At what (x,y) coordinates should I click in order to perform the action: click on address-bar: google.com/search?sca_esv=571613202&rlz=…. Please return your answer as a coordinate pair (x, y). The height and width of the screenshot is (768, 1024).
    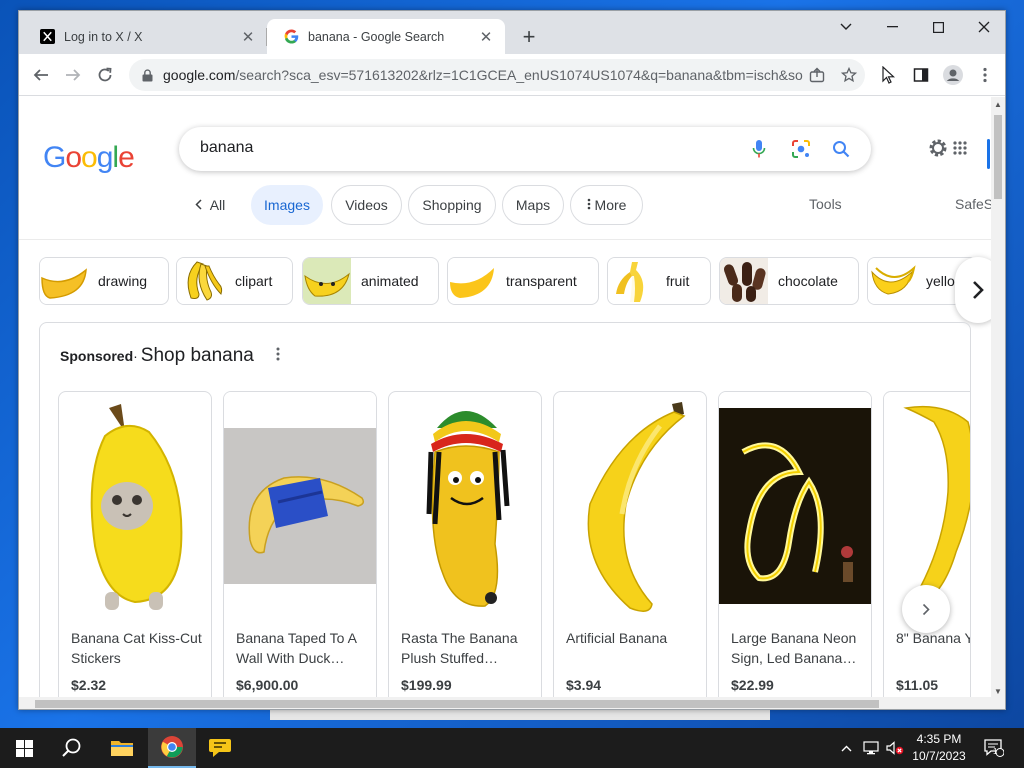
    Looking at the image, I should click on (497, 75).